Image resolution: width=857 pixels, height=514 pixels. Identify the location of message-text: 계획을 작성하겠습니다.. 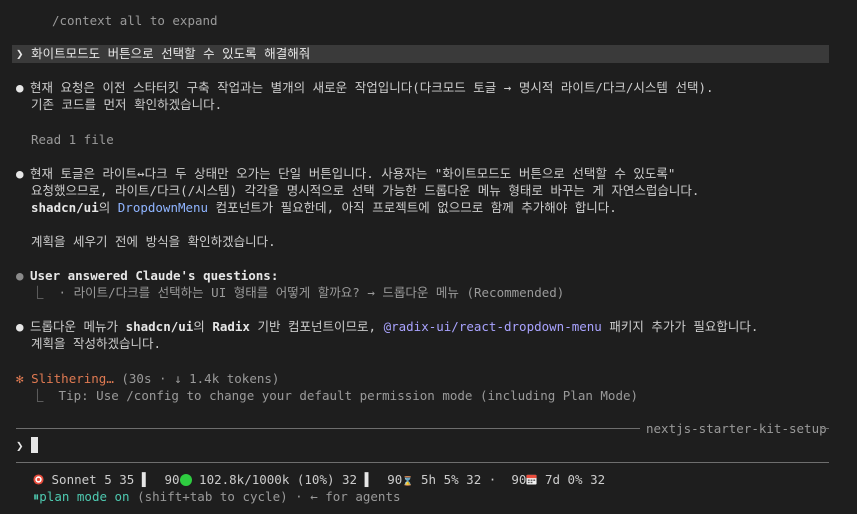
(96, 343).